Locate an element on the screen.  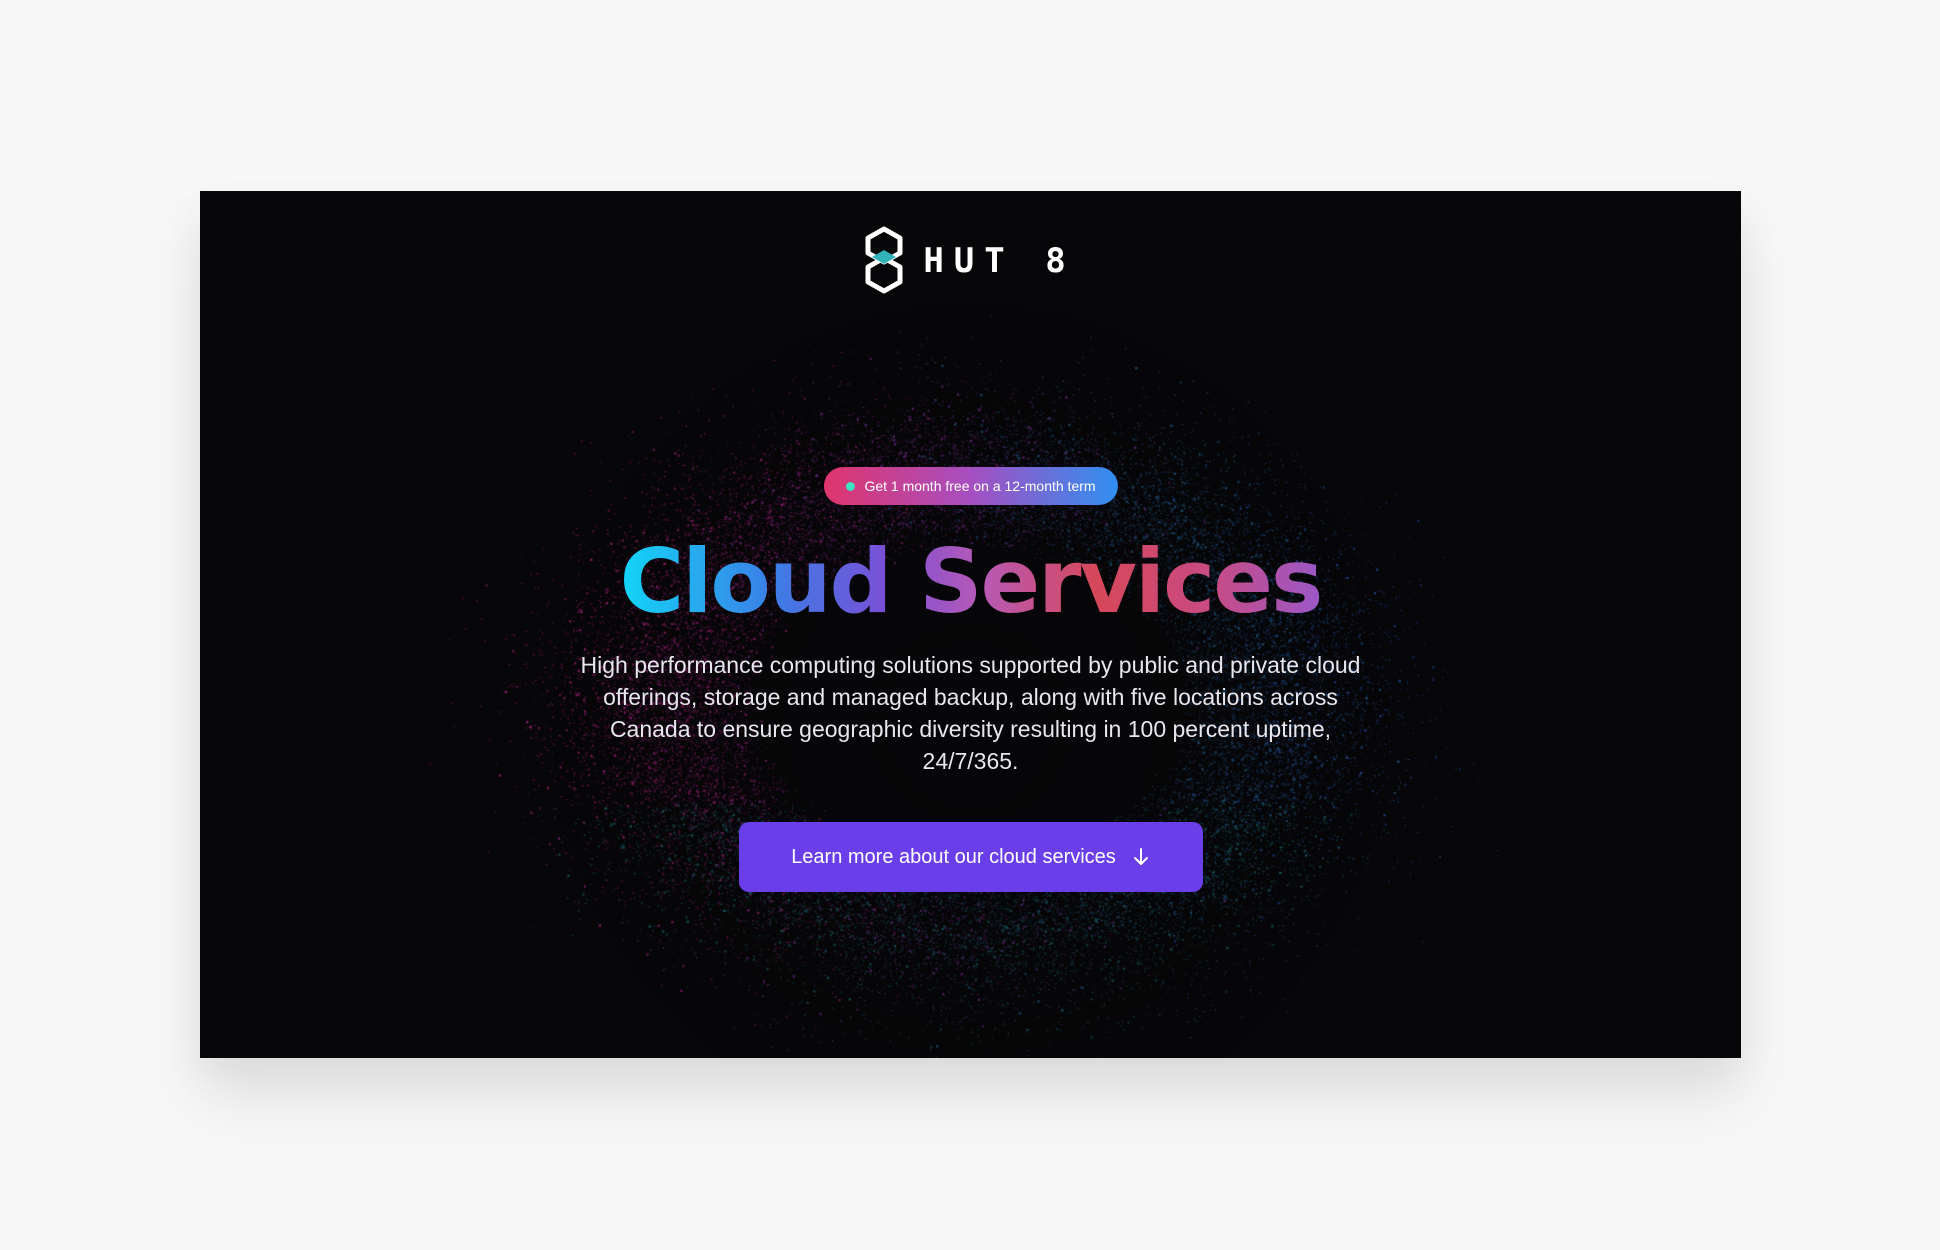
learn-more-button: Learn more about our cloud services is located at coordinates (970, 857).